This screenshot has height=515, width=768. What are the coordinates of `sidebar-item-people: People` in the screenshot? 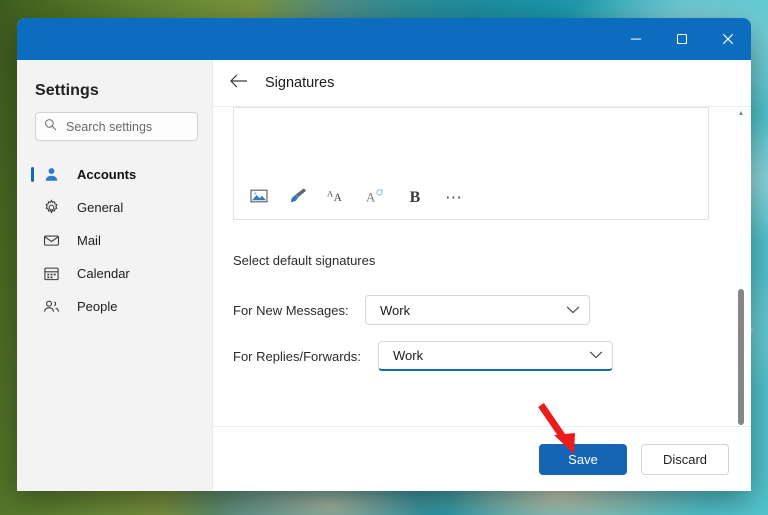 It's located at (114, 306).